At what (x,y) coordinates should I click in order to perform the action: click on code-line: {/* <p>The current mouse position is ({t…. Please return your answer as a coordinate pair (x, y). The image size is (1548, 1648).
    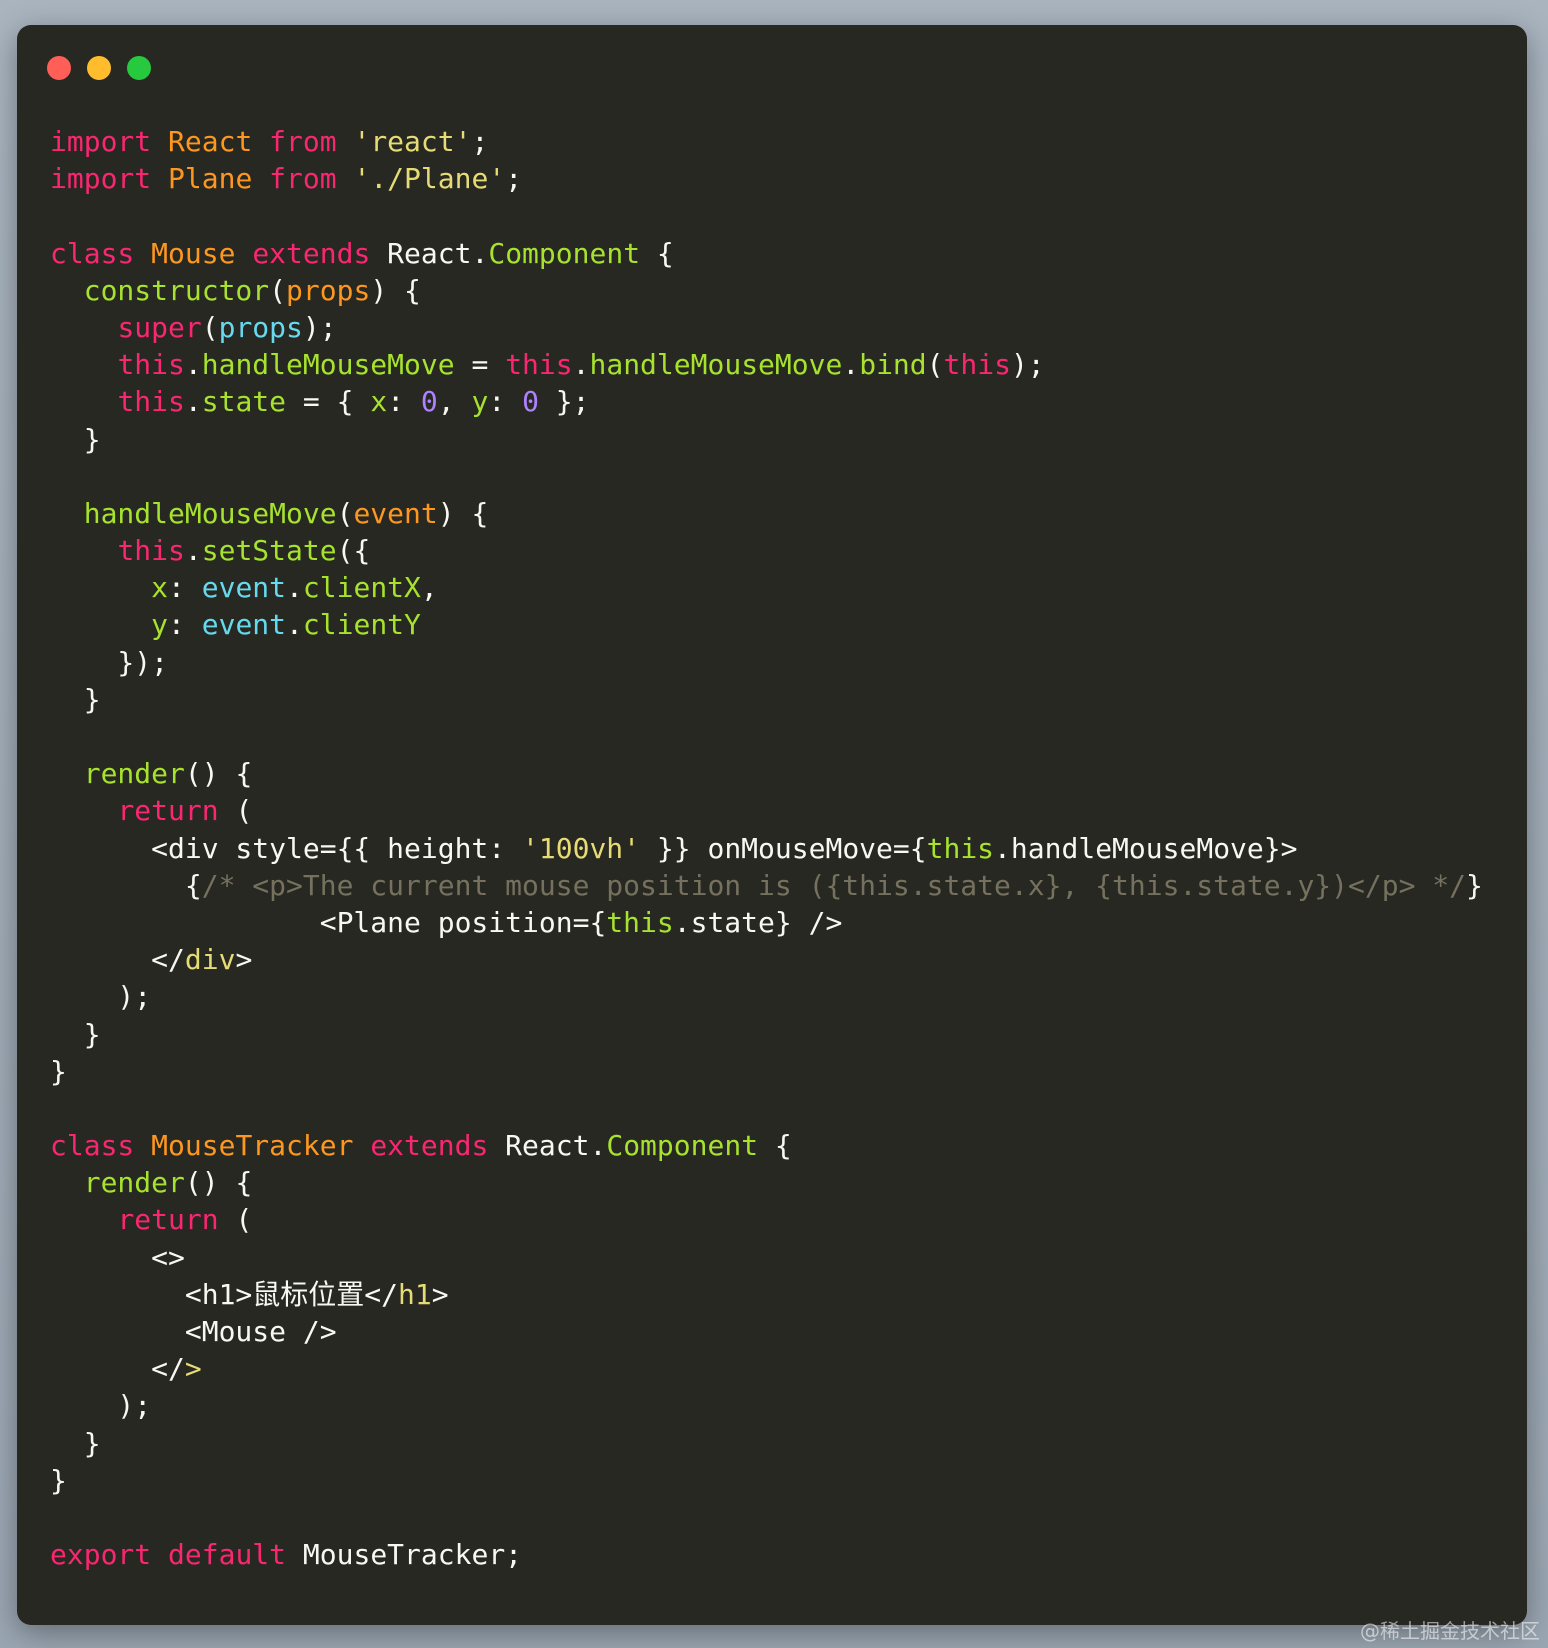
    Looking at the image, I should click on (766, 885).